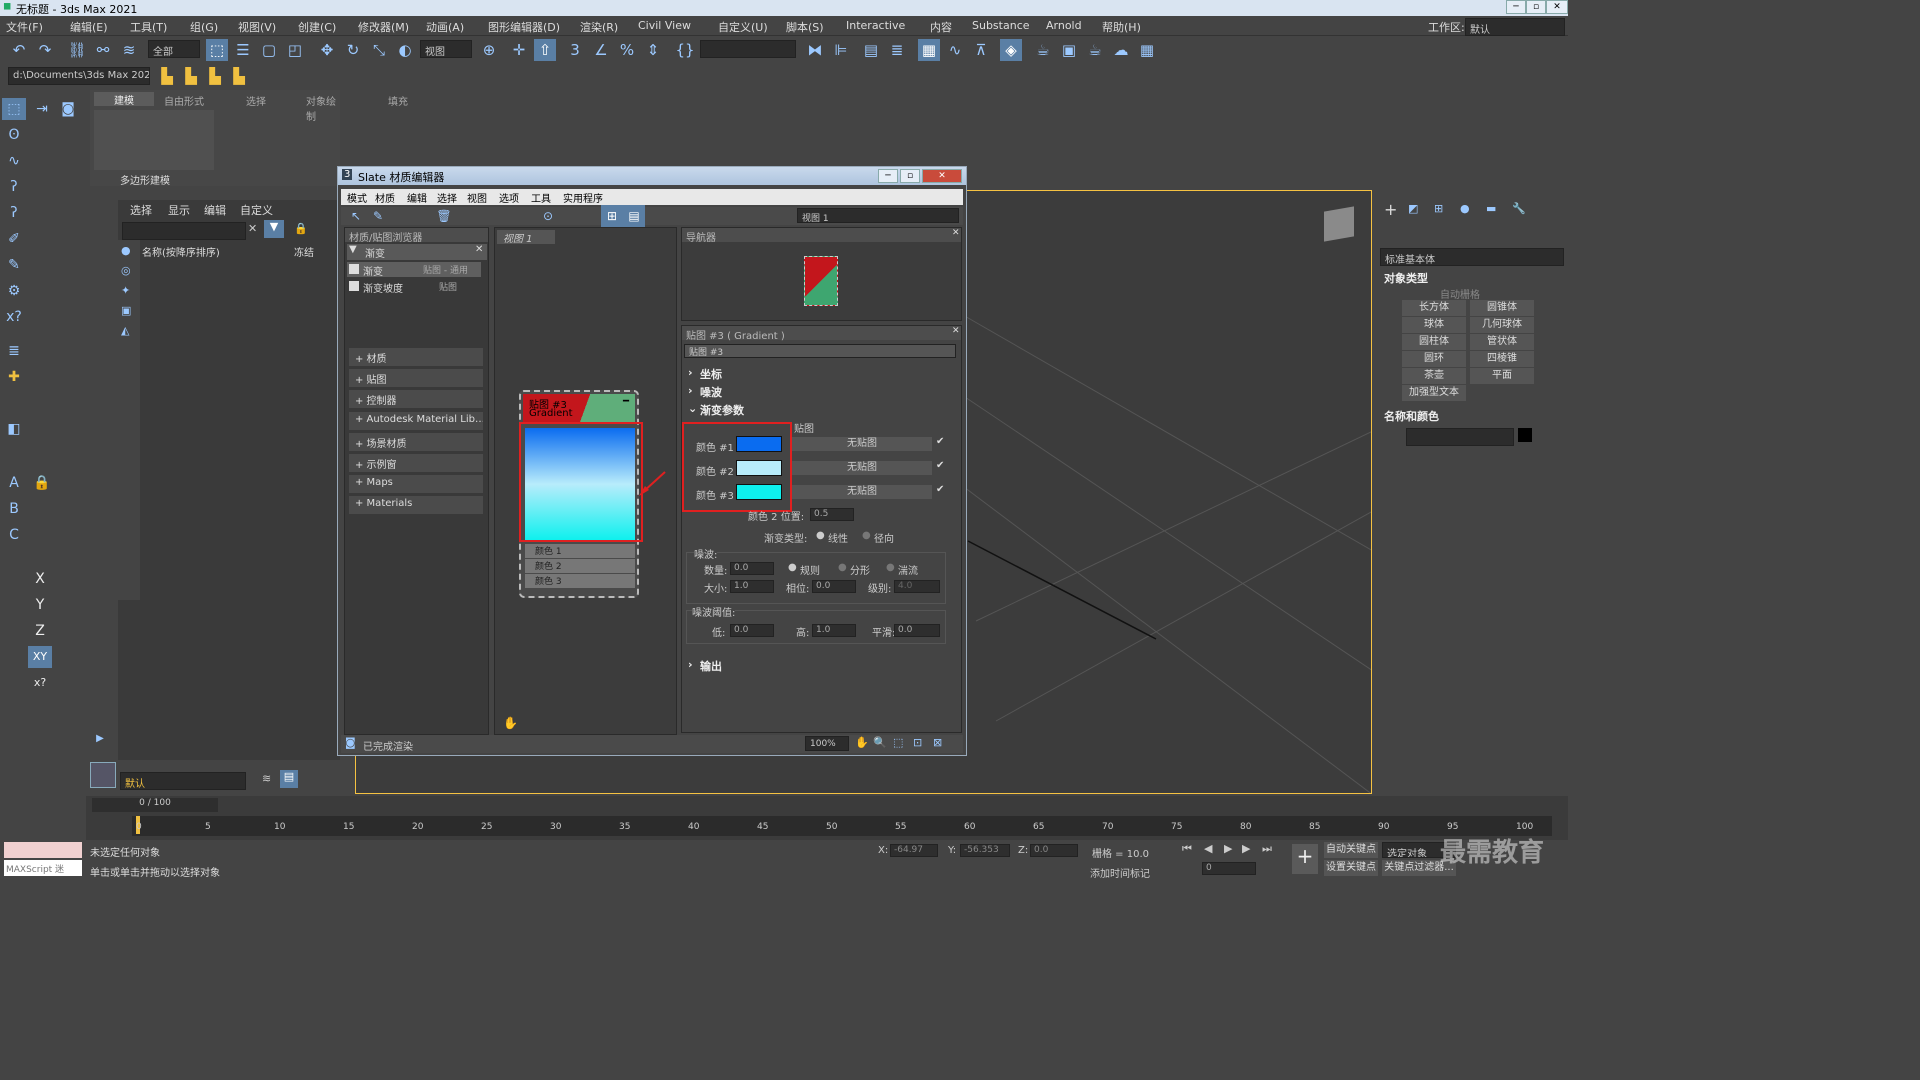  What do you see at coordinates (599, 27) in the screenshot?
I see `menu-item: 渲染(R)` at bounding box center [599, 27].